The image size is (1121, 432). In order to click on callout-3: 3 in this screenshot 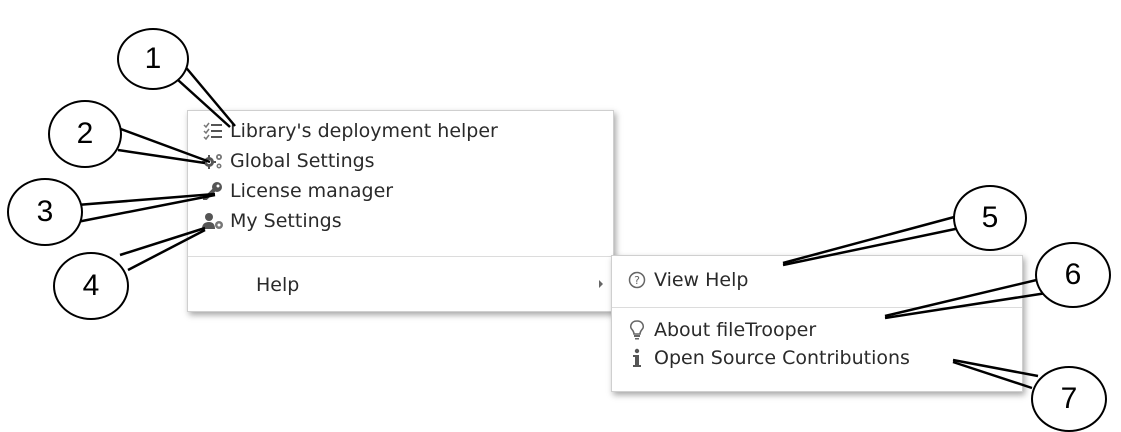, I will do `click(45, 212)`.